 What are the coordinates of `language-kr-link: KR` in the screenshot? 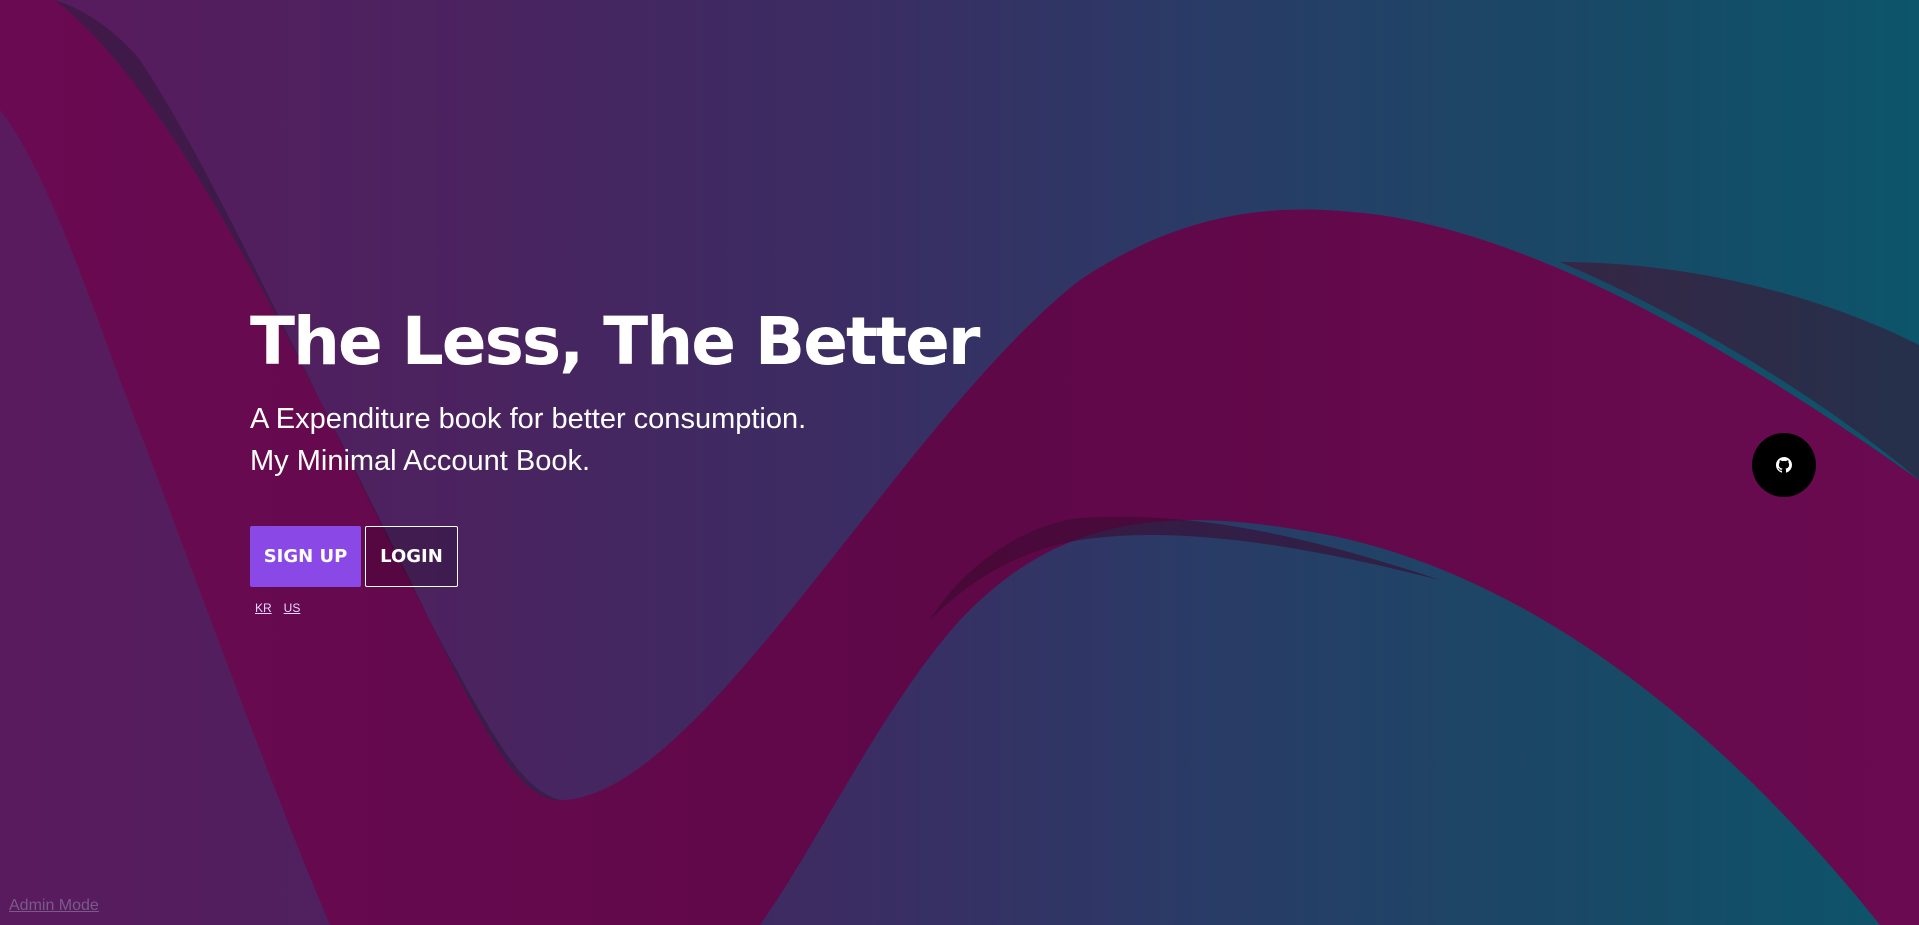 It's located at (263, 608).